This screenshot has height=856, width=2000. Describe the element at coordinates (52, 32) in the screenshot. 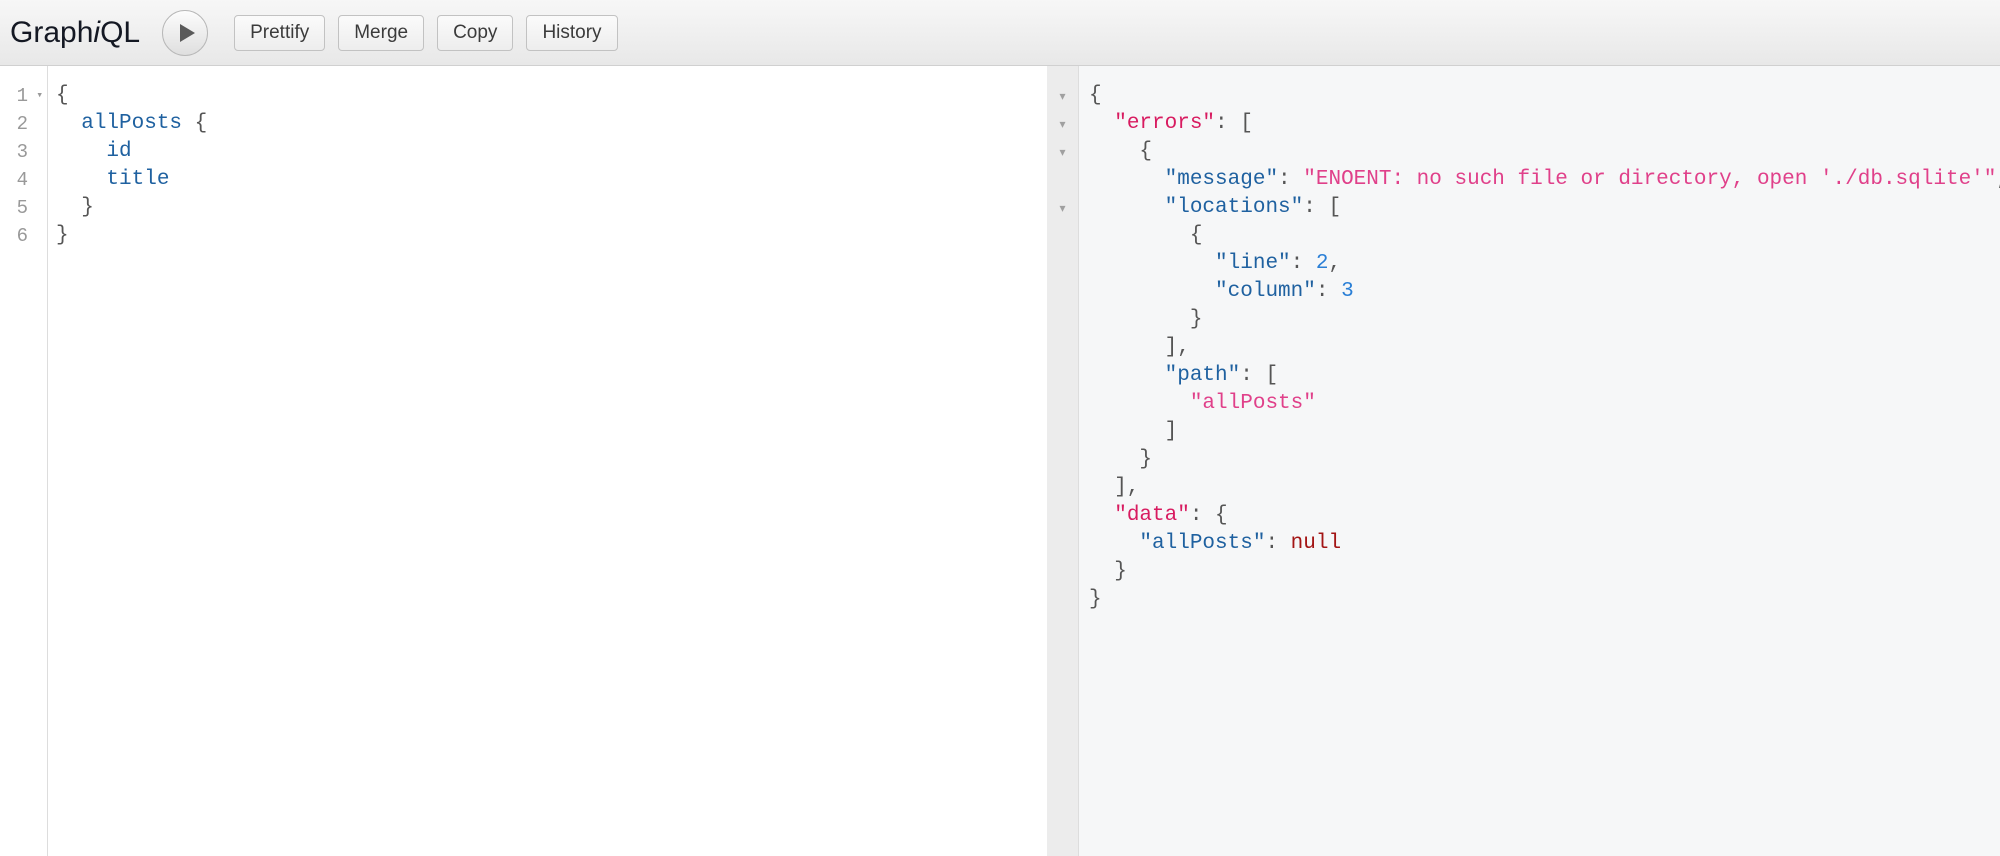

I see `logo-prefix: Graph` at that location.